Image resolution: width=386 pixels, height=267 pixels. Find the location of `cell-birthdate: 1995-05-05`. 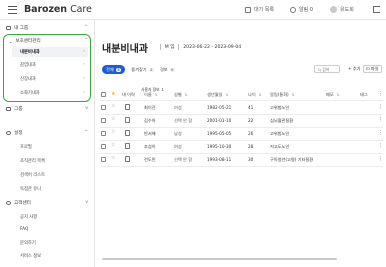

cell-birthdate: 1995-05-05 is located at coordinates (219, 133).